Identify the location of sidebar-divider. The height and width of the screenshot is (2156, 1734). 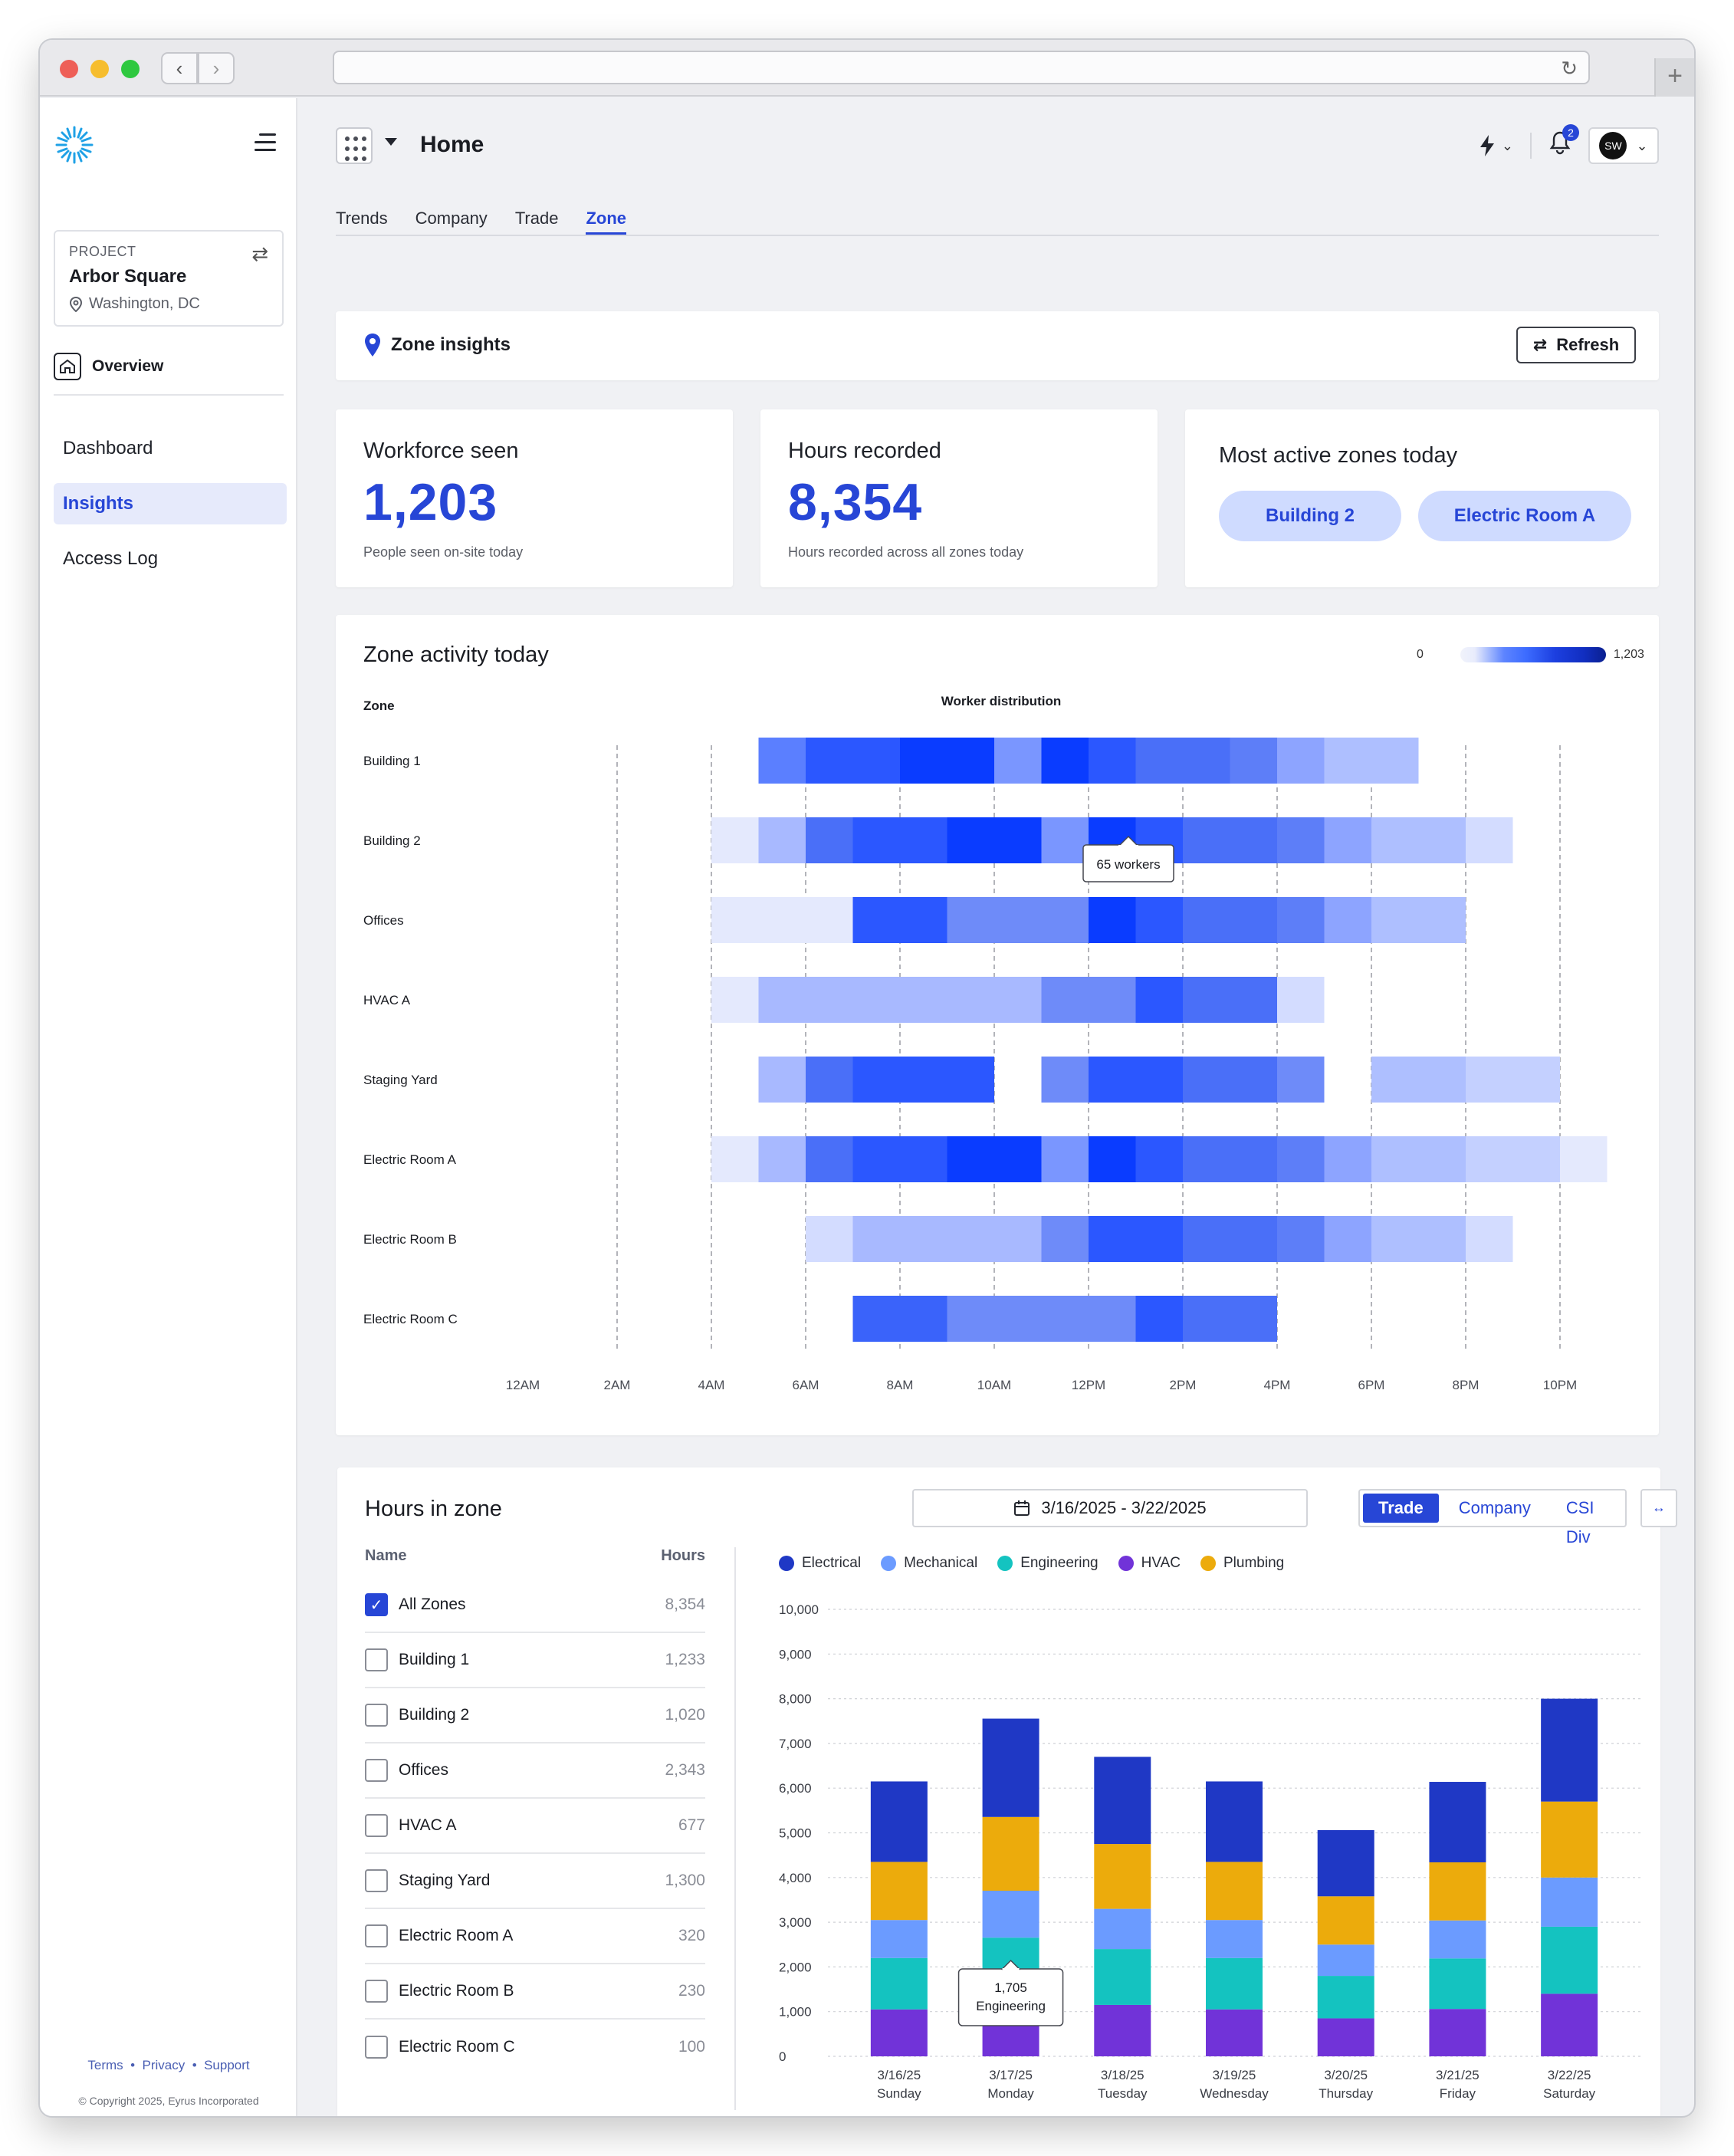
(169, 395).